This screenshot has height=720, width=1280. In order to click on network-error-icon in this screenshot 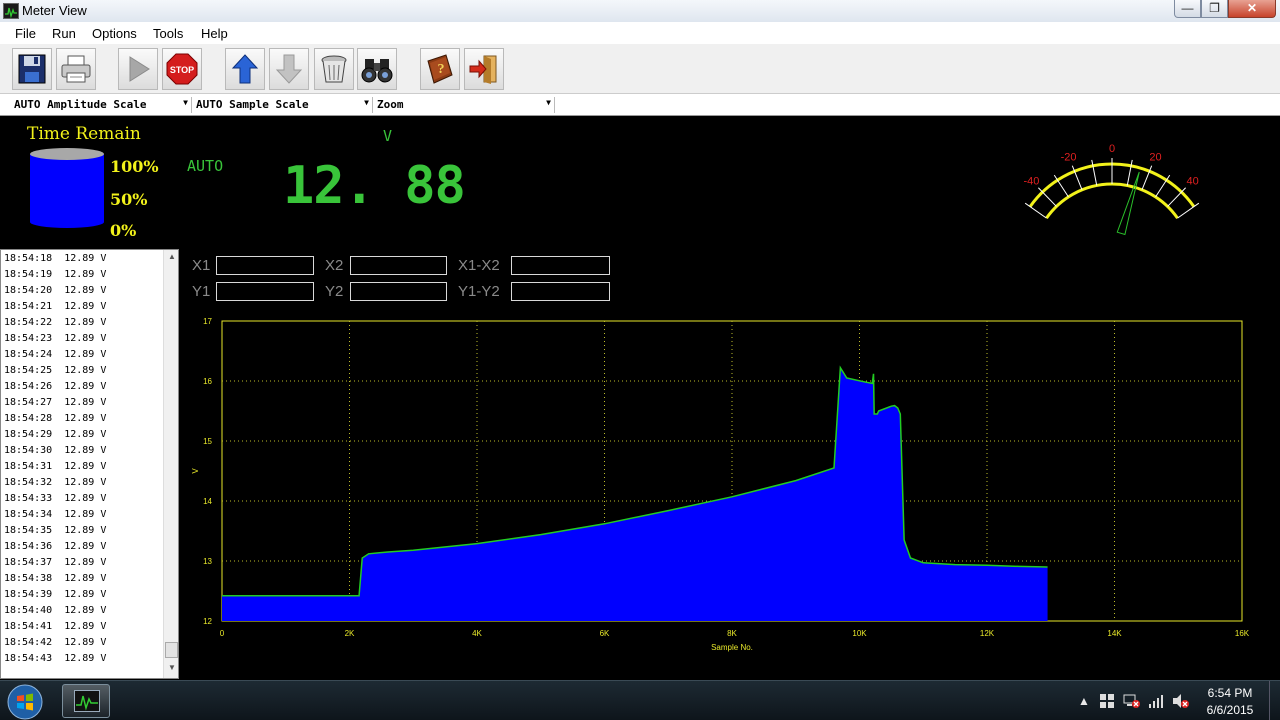, I will do `click(1132, 701)`.